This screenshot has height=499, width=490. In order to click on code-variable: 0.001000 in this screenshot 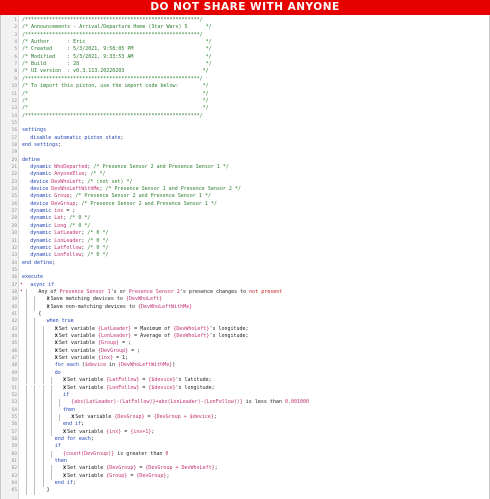, I will do `click(297, 402)`.